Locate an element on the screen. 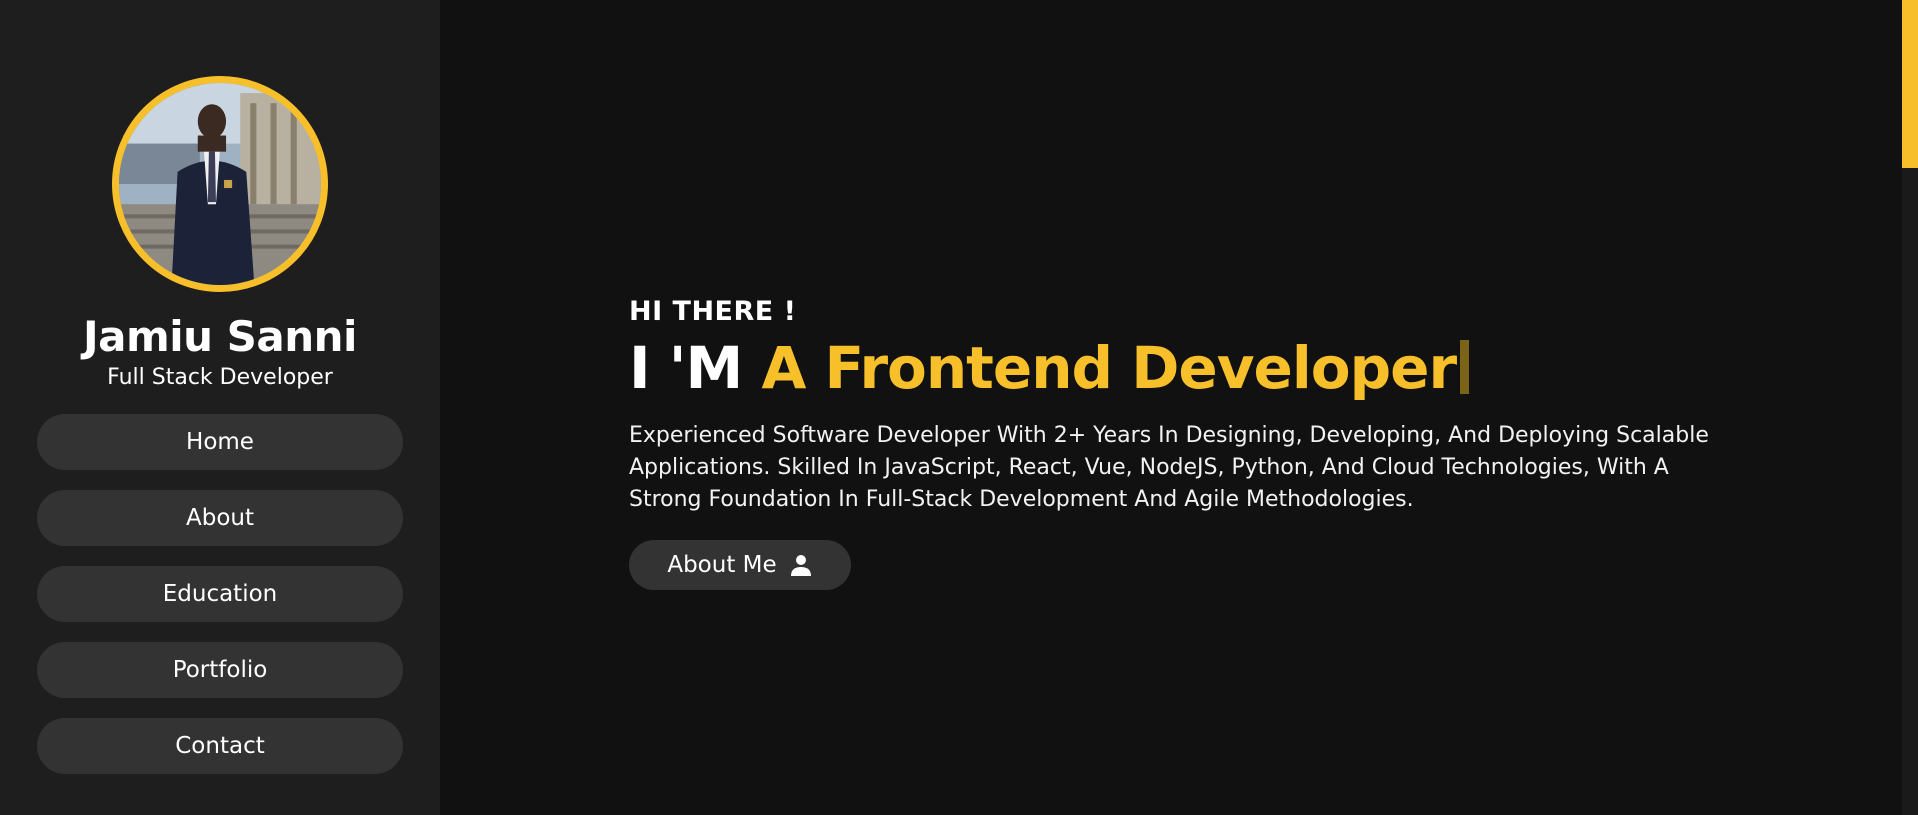 Image resolution: width=1918 pixels, height=815 pixels. profile-role: Full Stack Developer is located at coordinates (220, 377).